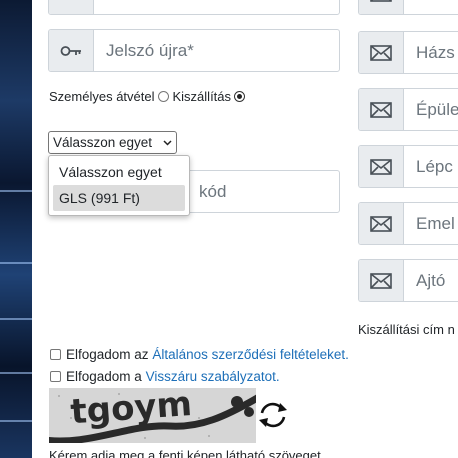 Image resolution: width=458 pixels, height=458 pixels. I want to click on return-policy-row: Elfogadom a Visszáru szabályzatot., so click(165, 376).